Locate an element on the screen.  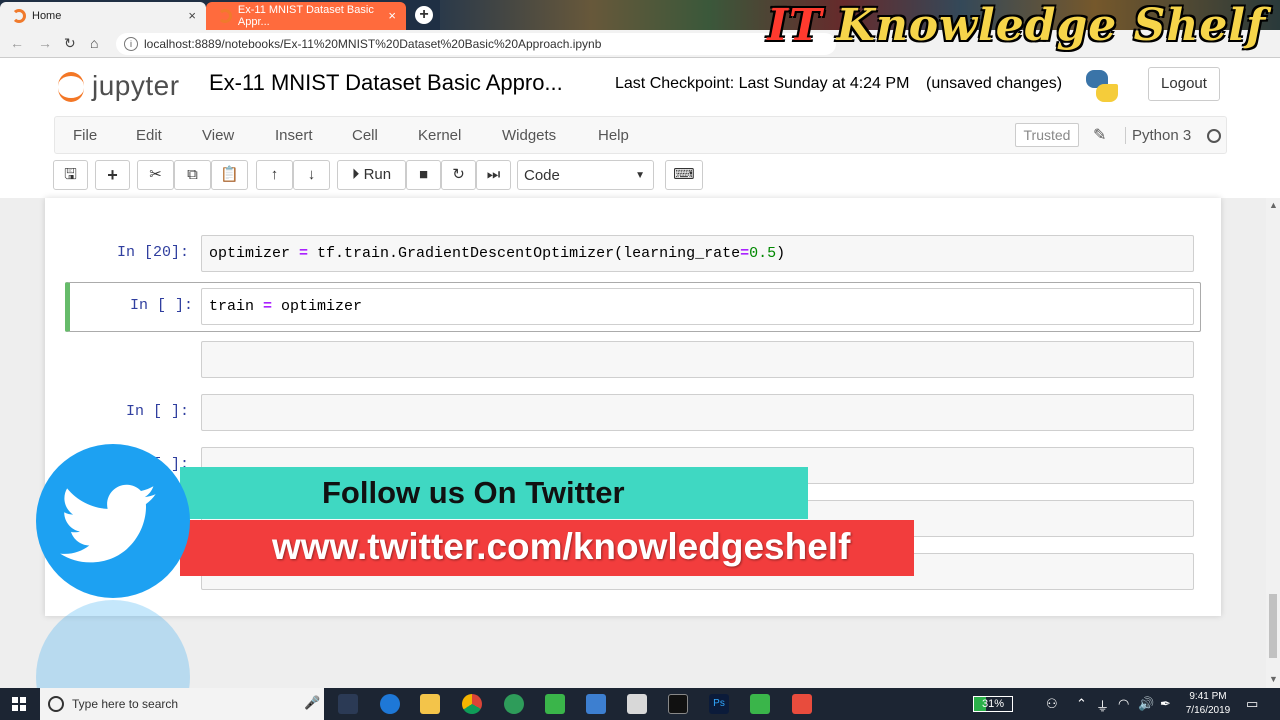
tab-home: Home × is located at coordinates (103, 16).